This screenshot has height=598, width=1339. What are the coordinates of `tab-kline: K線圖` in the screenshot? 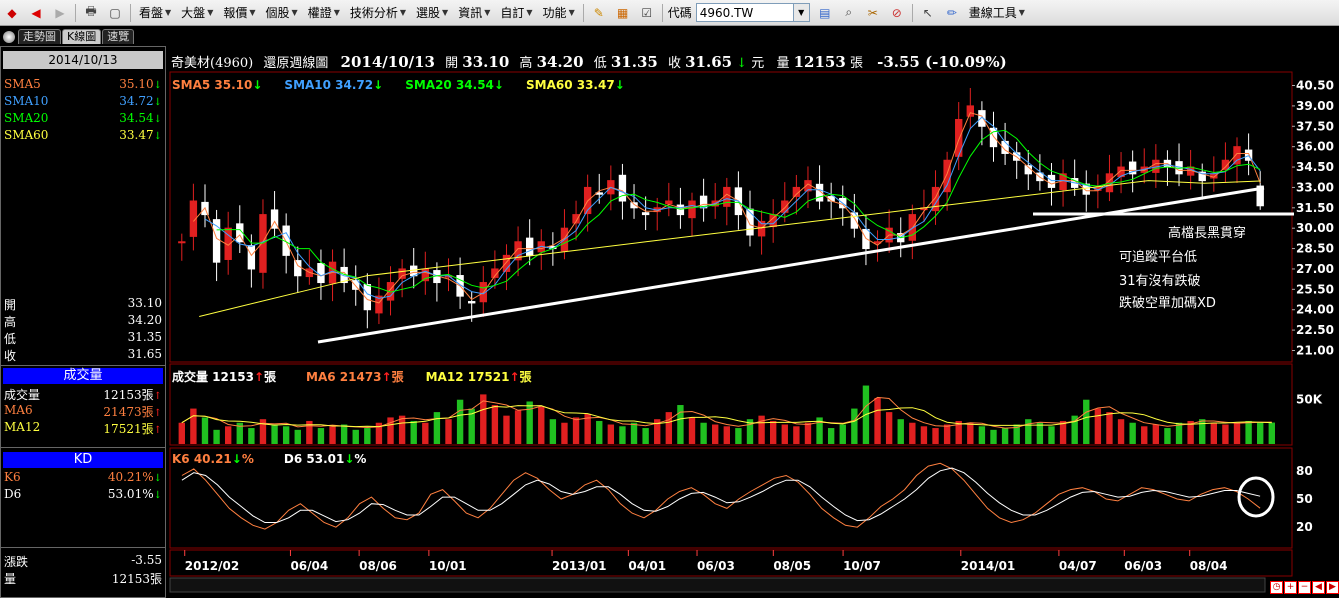 It's located at (82, 36).